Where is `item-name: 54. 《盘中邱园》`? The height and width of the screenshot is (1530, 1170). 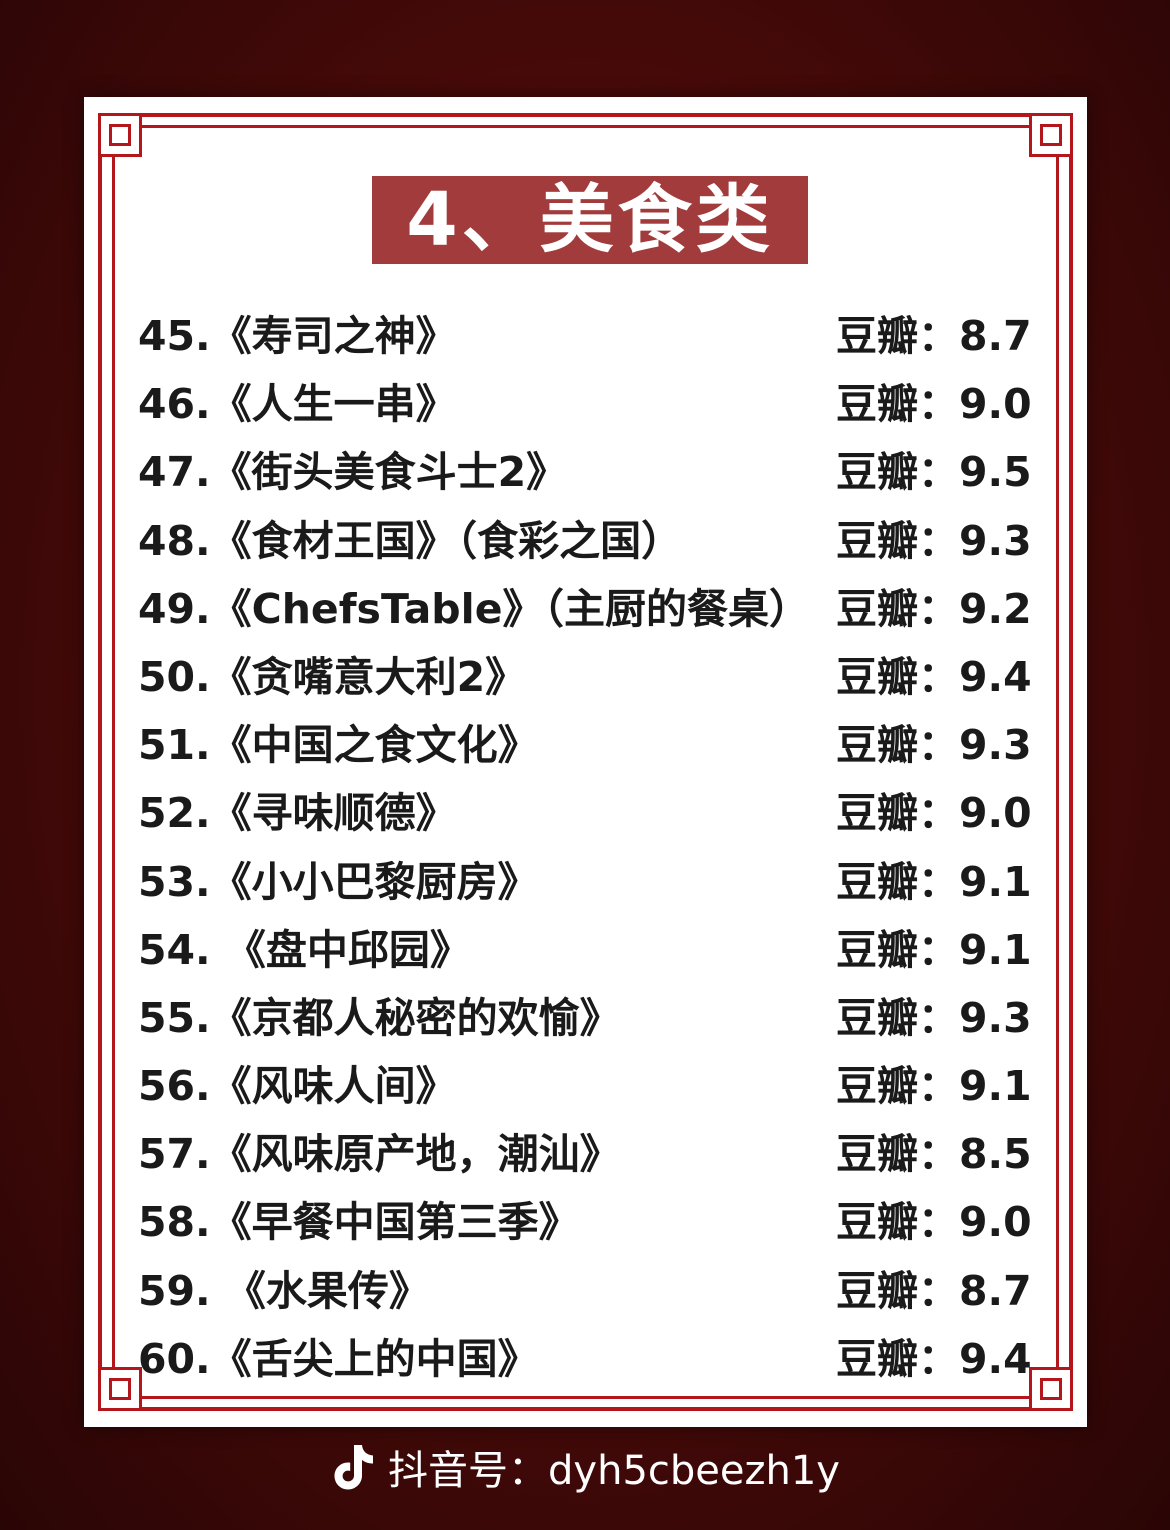
item-name: 54. 《盘中邱园》 is located at coordinates (304, 949).